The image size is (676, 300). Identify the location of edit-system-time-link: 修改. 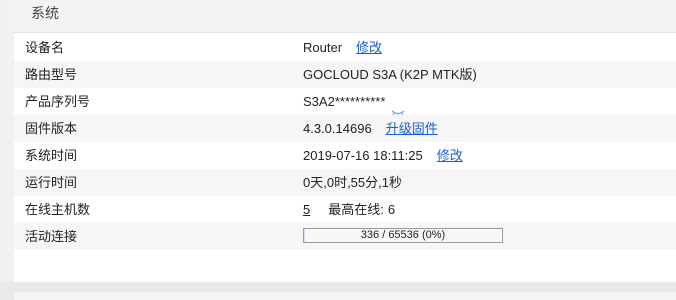
(450, 155).